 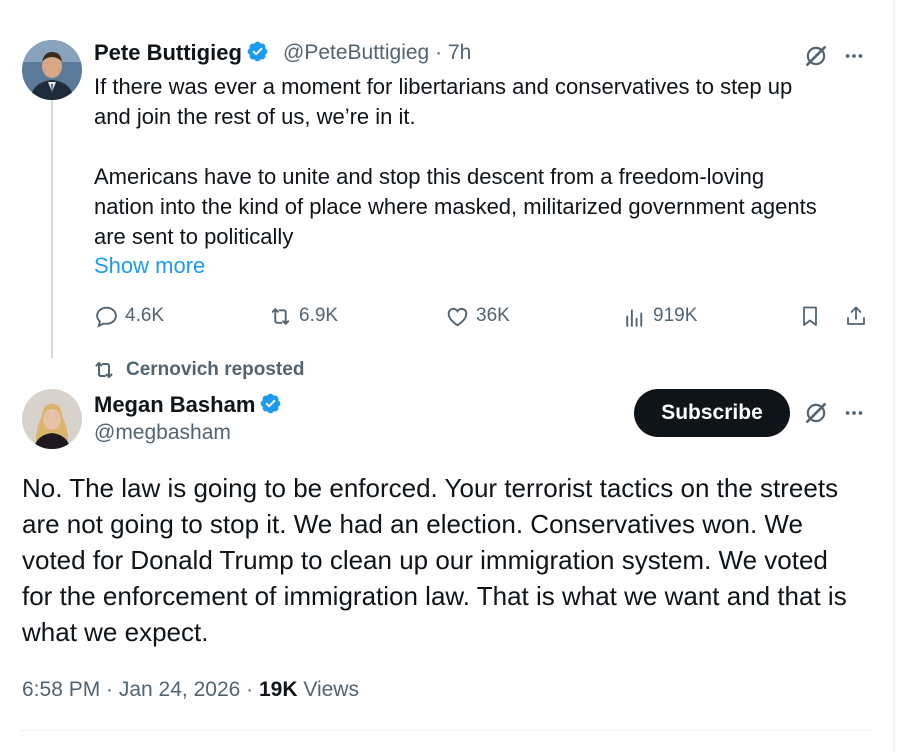 What do you see at coordinates (894, 376) in the screenshot?
I see `column-border` at bounding box center [894, 376].